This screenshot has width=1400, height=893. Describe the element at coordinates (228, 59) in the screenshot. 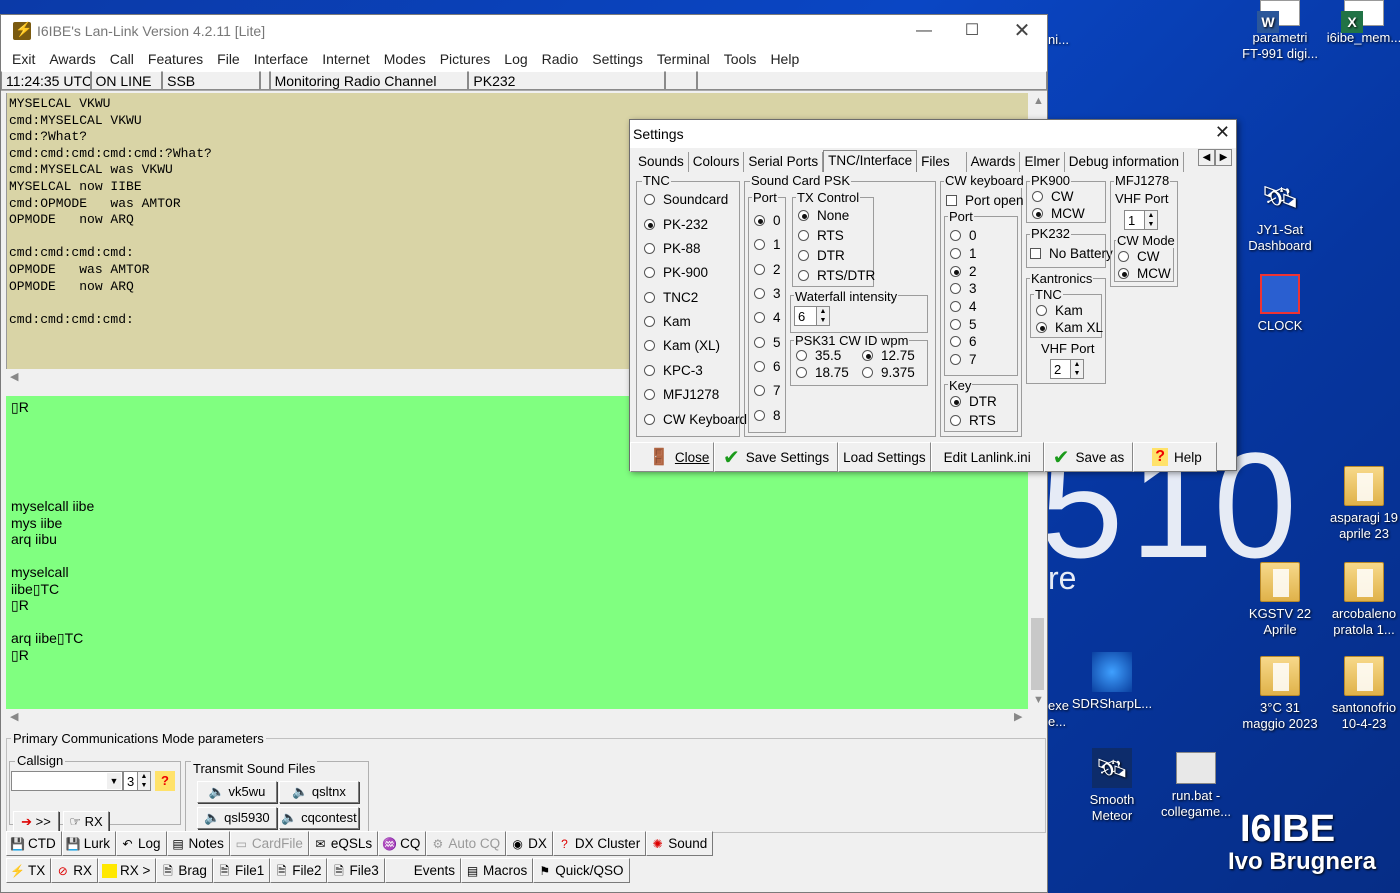

I see `menu-file: File` at that location.